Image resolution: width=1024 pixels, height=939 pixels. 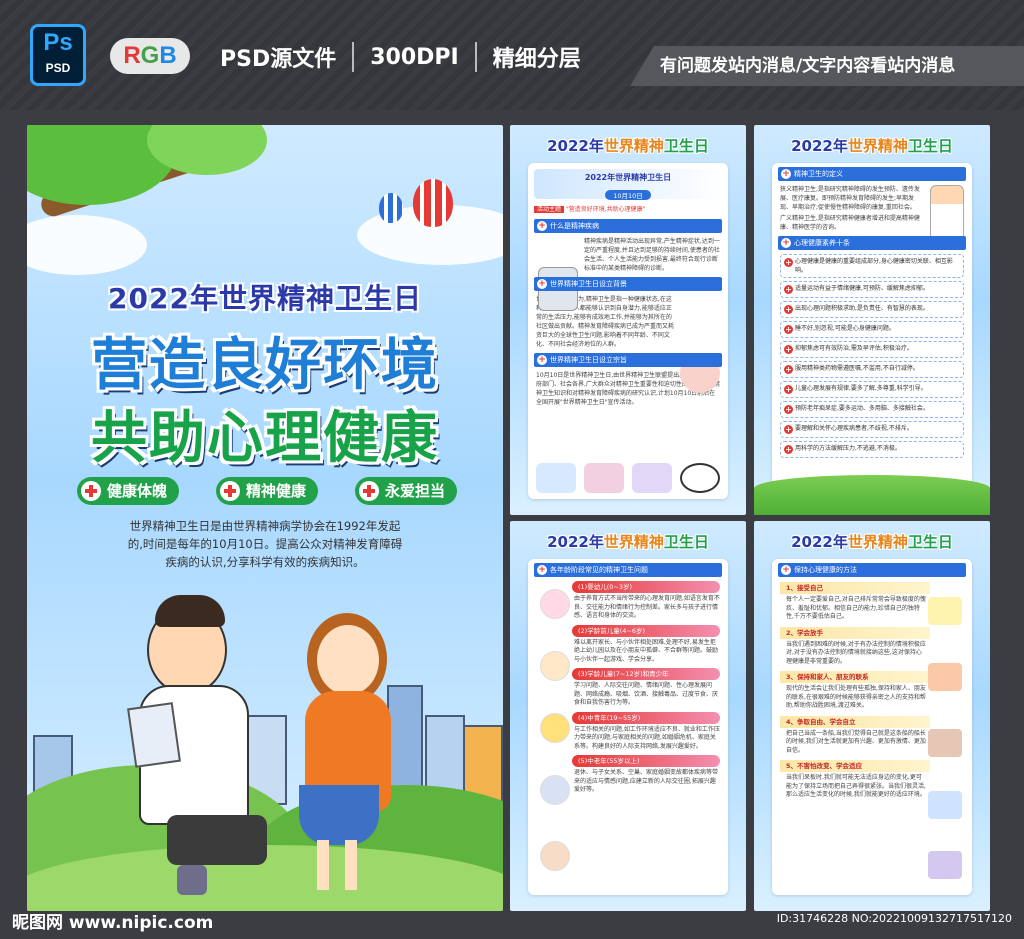 What do you see at coordinates (217, 840) in the screenshot?
I see `doctor-legs` at bounding box center [217, 840].